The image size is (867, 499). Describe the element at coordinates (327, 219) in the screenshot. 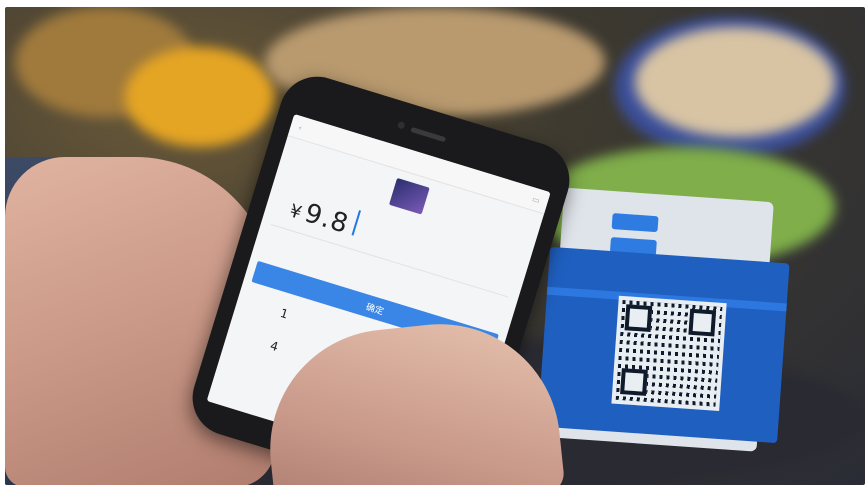

I see `amount-value: 9.8` at that location.